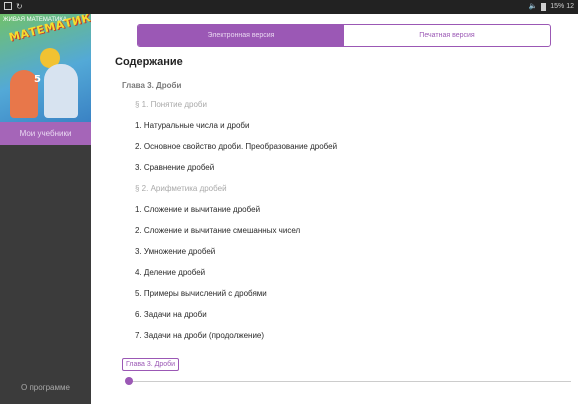 The width and height of the screenshot is (578, 404). What do you see at coordinates (61, 91) in the screenshot?
I see `cover-illustration` at bounding box center [61, 91].